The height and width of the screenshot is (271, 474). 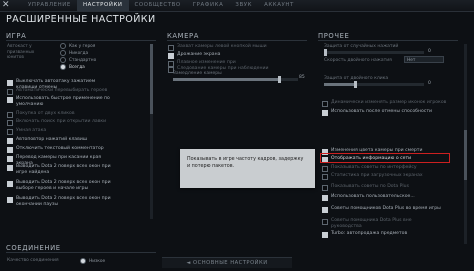 I want to click on camera-slider-label: Замедление камеры, so click(x=197, y=73).